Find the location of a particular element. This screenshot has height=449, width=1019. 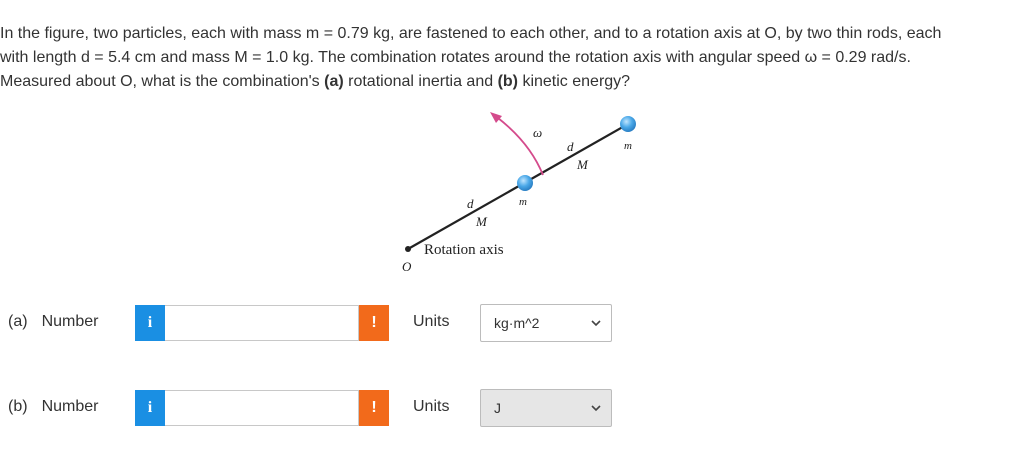

omega-label: ω is located at coordinates (537, 132).